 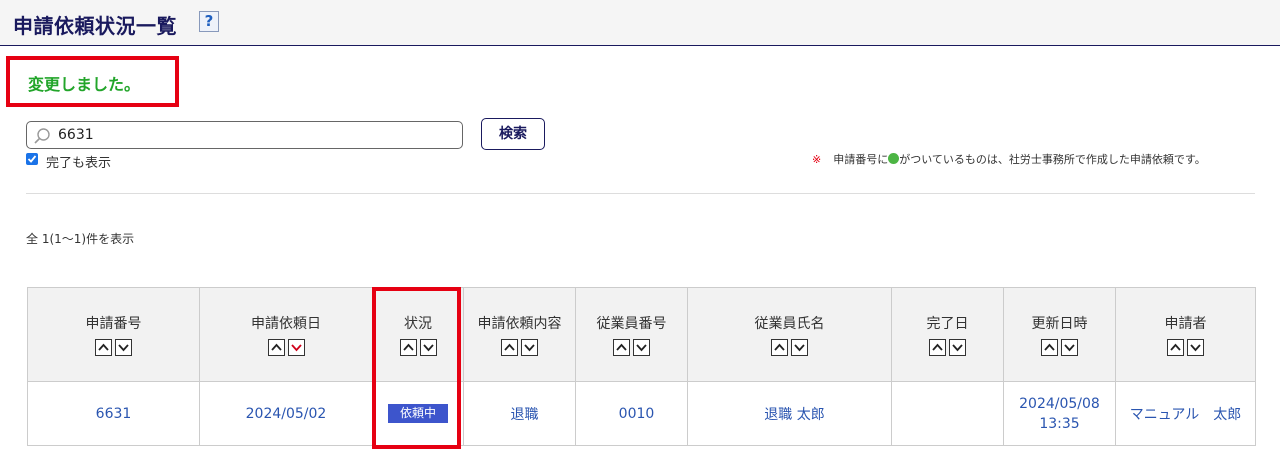 What do you see at coordinates (1185, 324) in the screenshot?
I see `column-header-label: 申請者` at bounding box center [1185, 324].